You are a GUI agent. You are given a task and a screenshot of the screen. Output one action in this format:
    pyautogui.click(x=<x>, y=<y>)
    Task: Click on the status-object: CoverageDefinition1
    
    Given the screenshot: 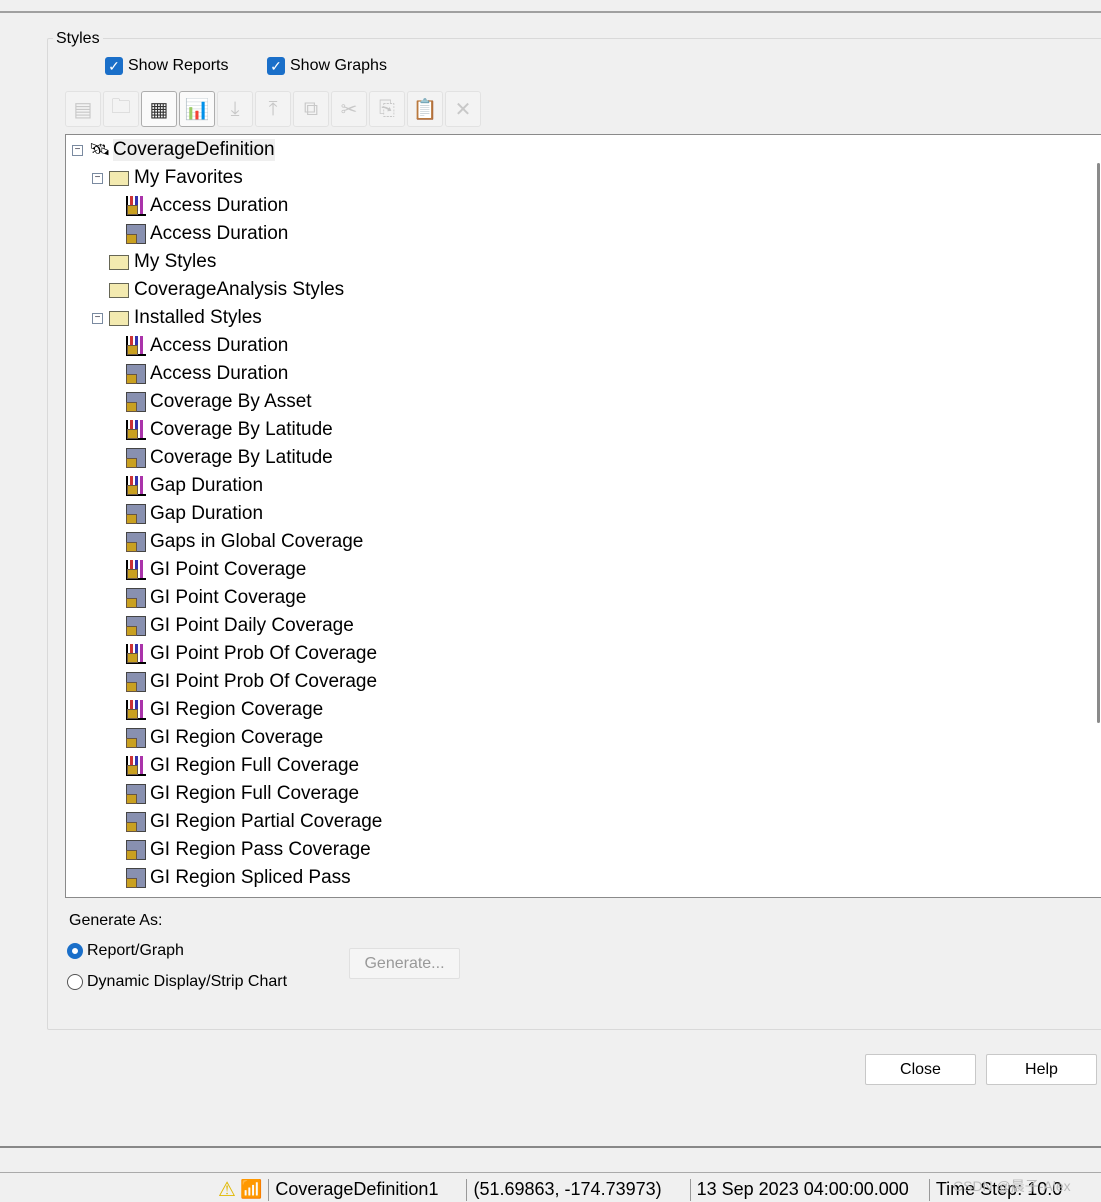 What is the action you would take?
    pyautogui.click(x=357, y=1189)
    